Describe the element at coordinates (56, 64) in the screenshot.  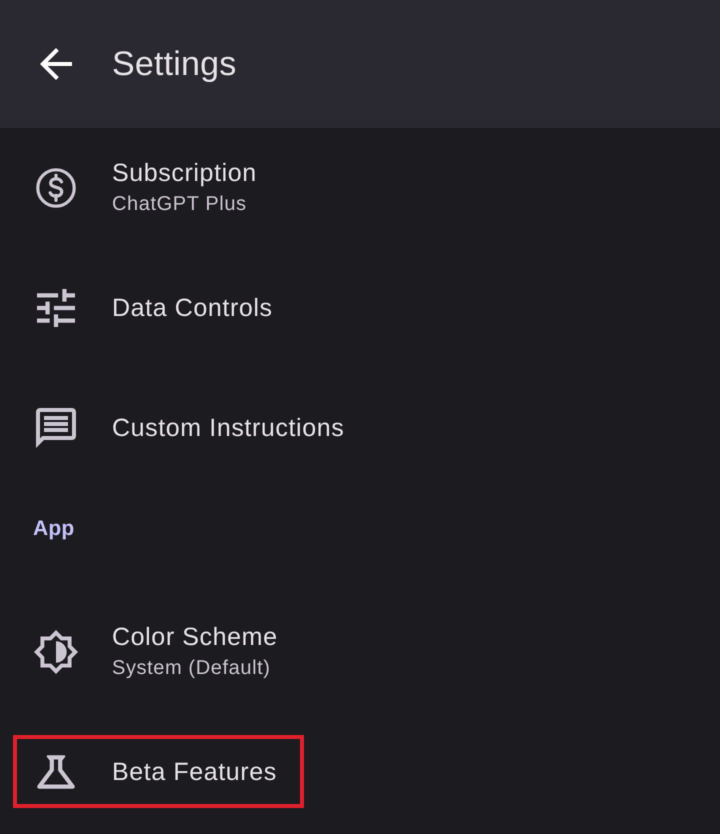
I see `arrow-left-icon` at that location.